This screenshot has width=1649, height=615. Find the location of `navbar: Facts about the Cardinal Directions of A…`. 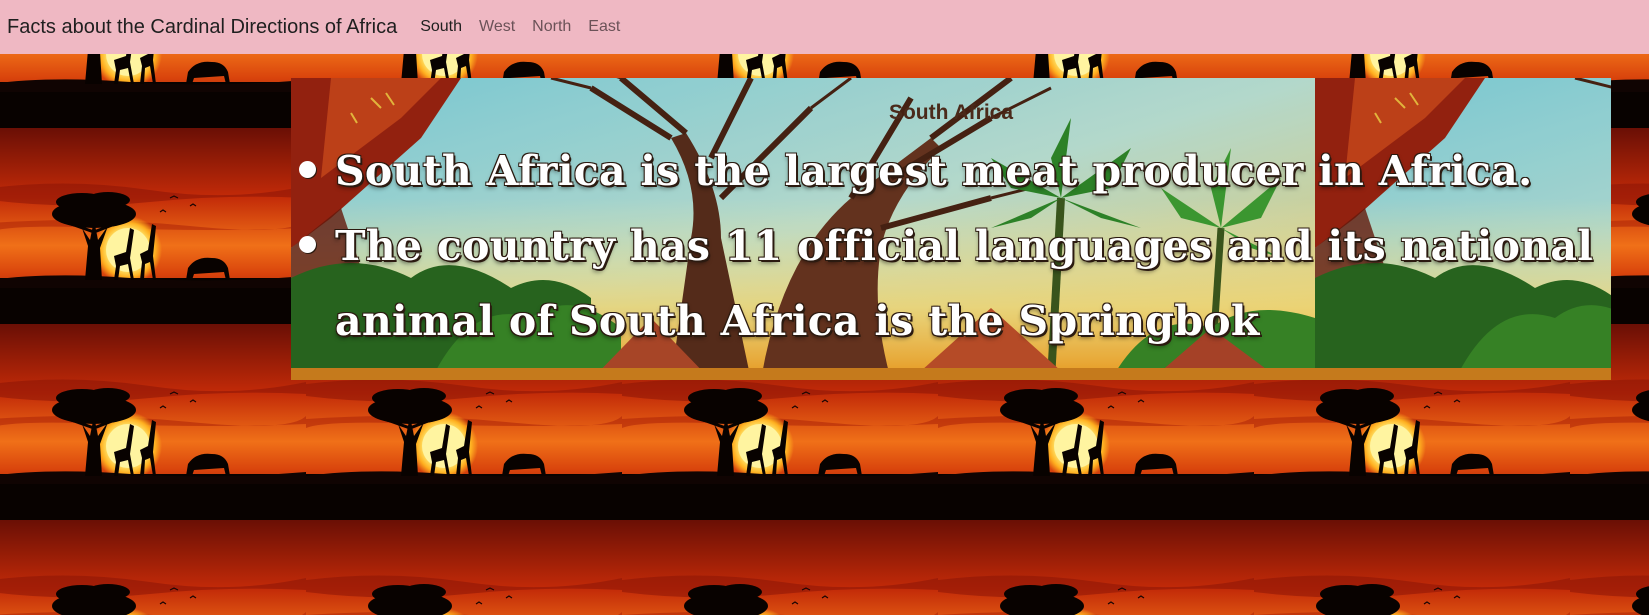

navbar: Facts about the Cardinal Directions of A… is located at coordinates (824, 27).